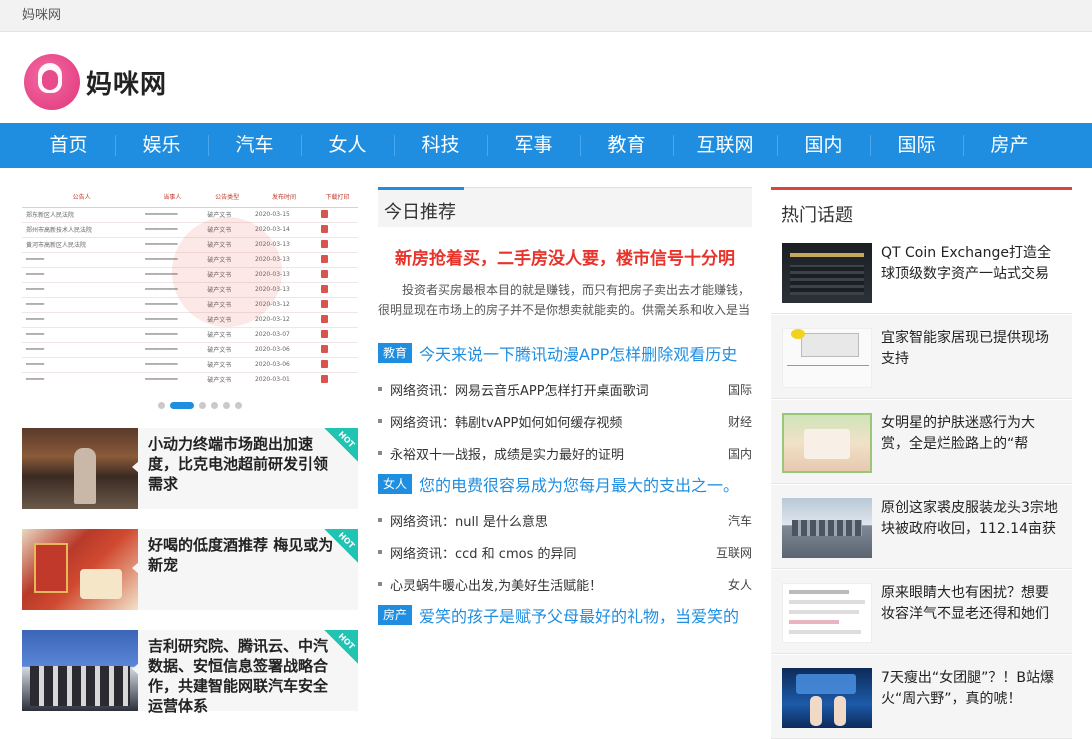 The image size is (1092, 739). Describe the element at coordinates (740, 453) in the screenshot. I see `news-category: 国内` at that location.